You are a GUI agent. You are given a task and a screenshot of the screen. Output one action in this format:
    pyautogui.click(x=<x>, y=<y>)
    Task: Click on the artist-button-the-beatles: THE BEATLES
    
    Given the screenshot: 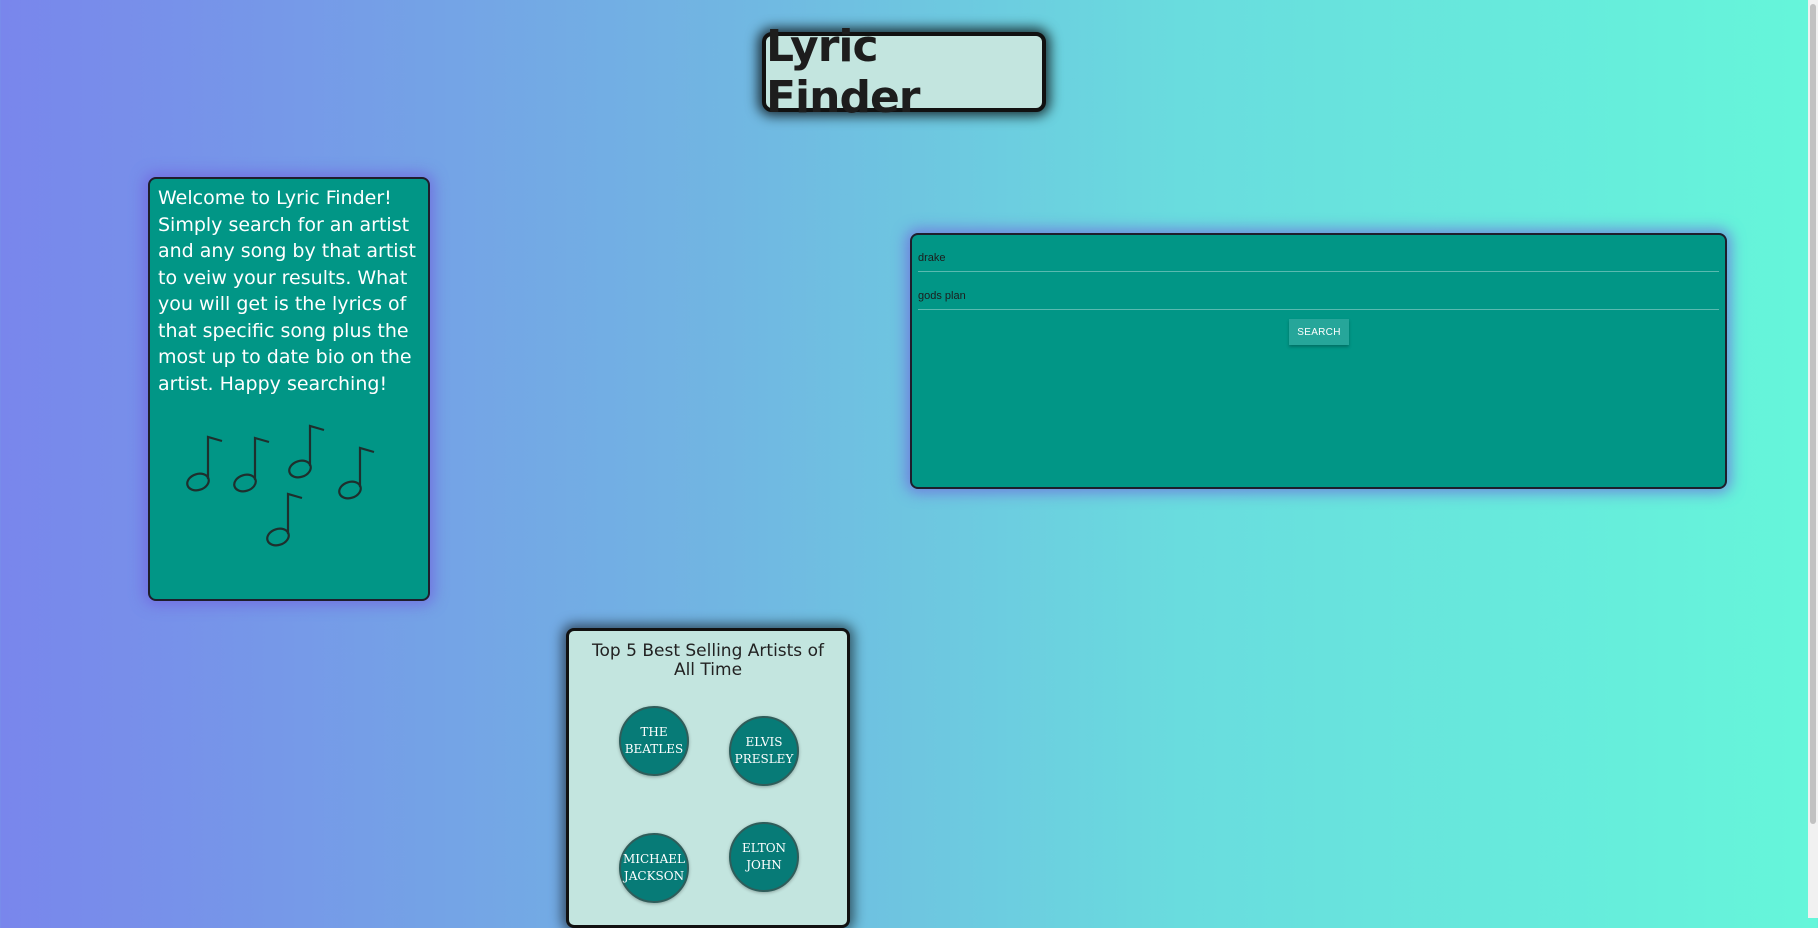 What is the action you would take?
    pyautogui.click(x=654, y=741)
    